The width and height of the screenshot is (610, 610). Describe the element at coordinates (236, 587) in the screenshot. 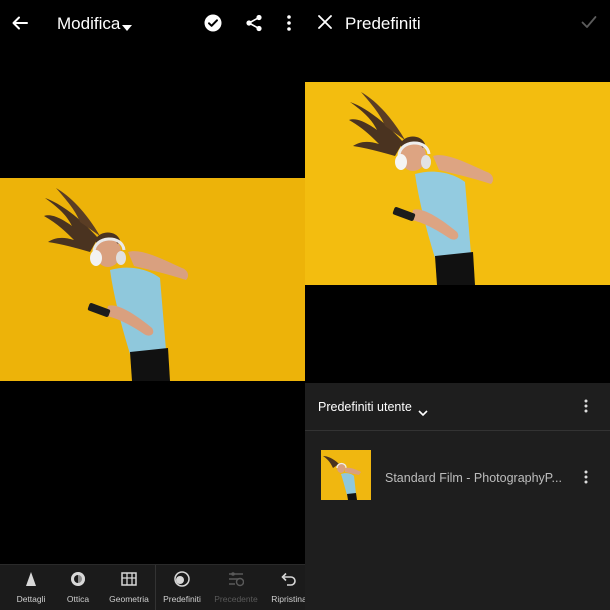

I see `tool-precedente: Precedente` at that location.